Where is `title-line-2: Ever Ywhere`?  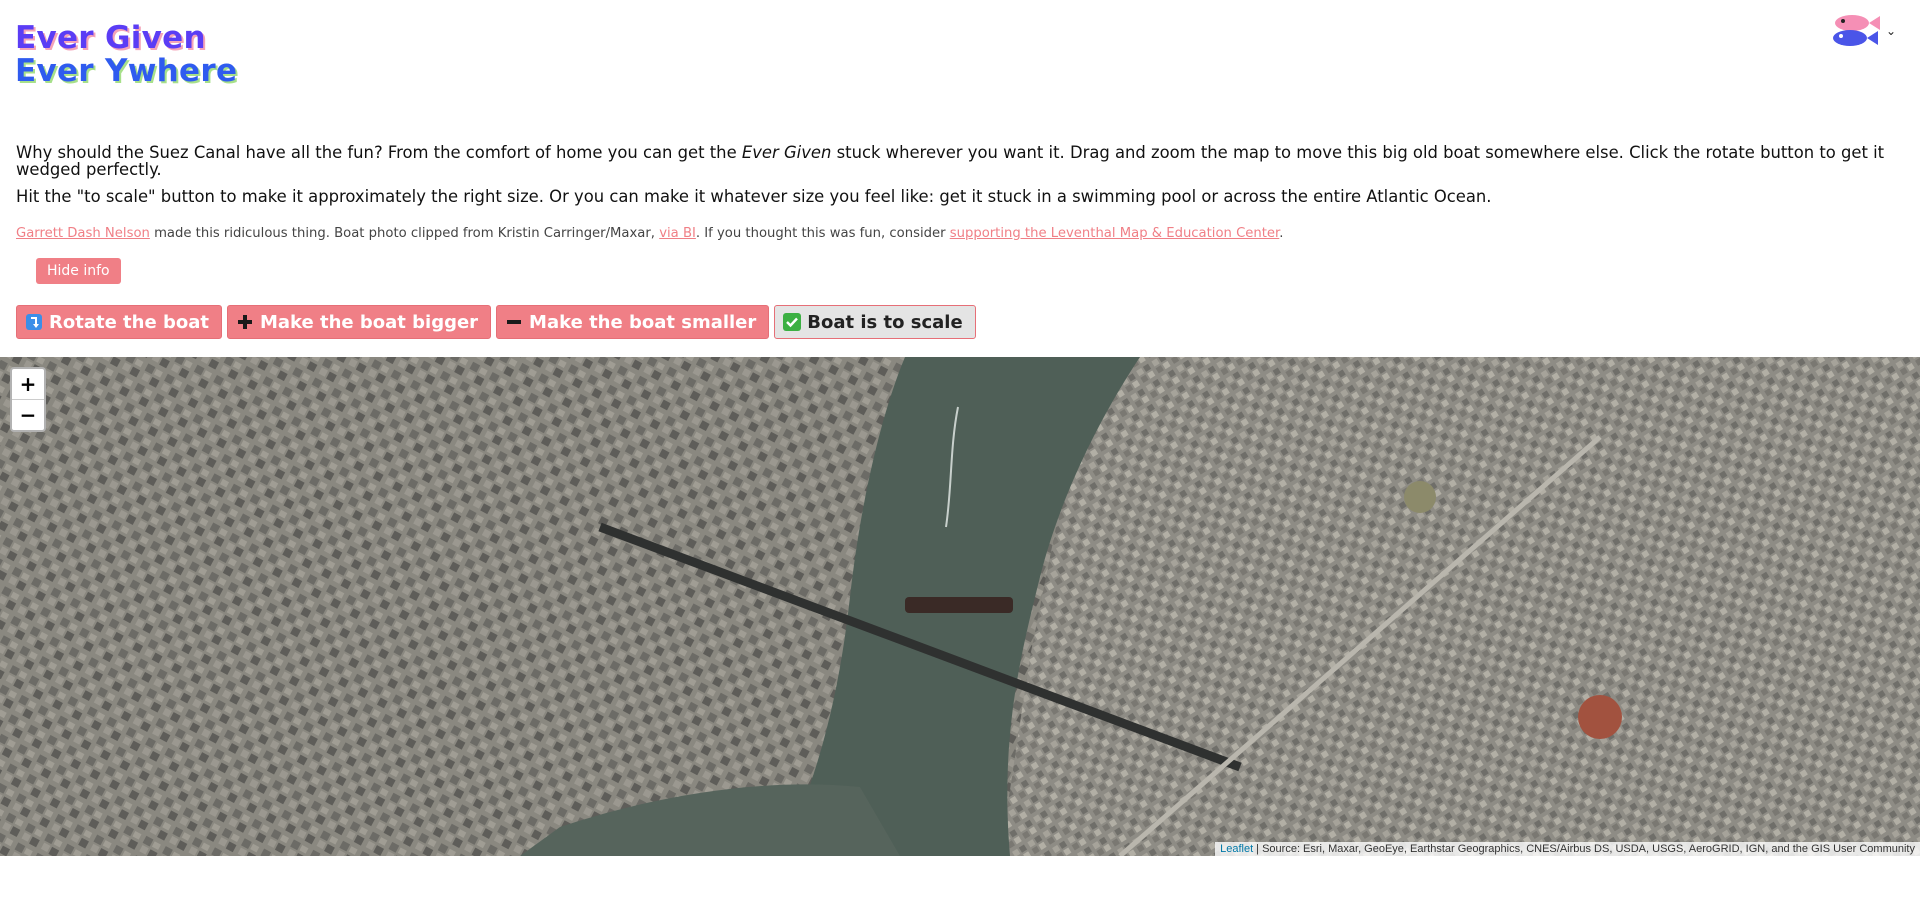 title-line-2: Ever Ywhere is located at coordinates (126, 71).